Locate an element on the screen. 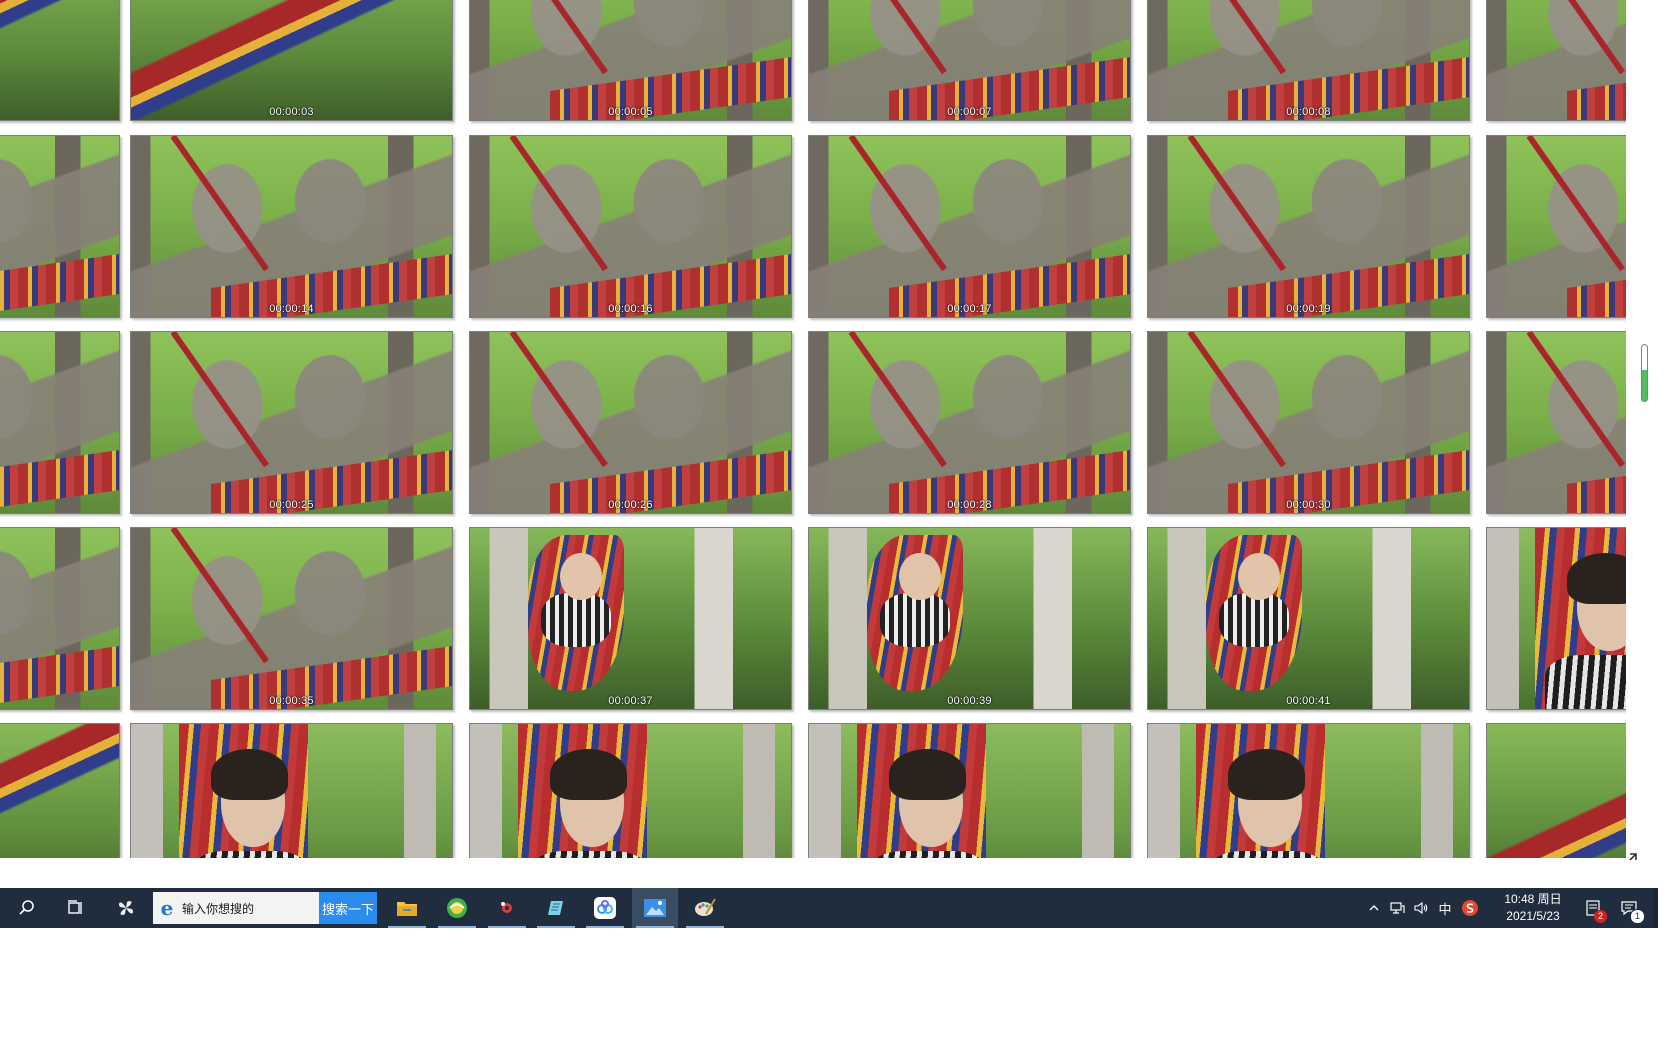 Image resolution: width=1680 pixels, height=1050 pixels. pinwheel-app-button is located at coordinates (126, 908).